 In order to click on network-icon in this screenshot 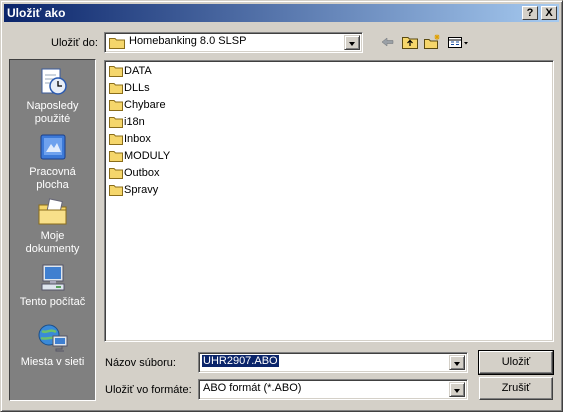, I will do `click(52, 338)`.